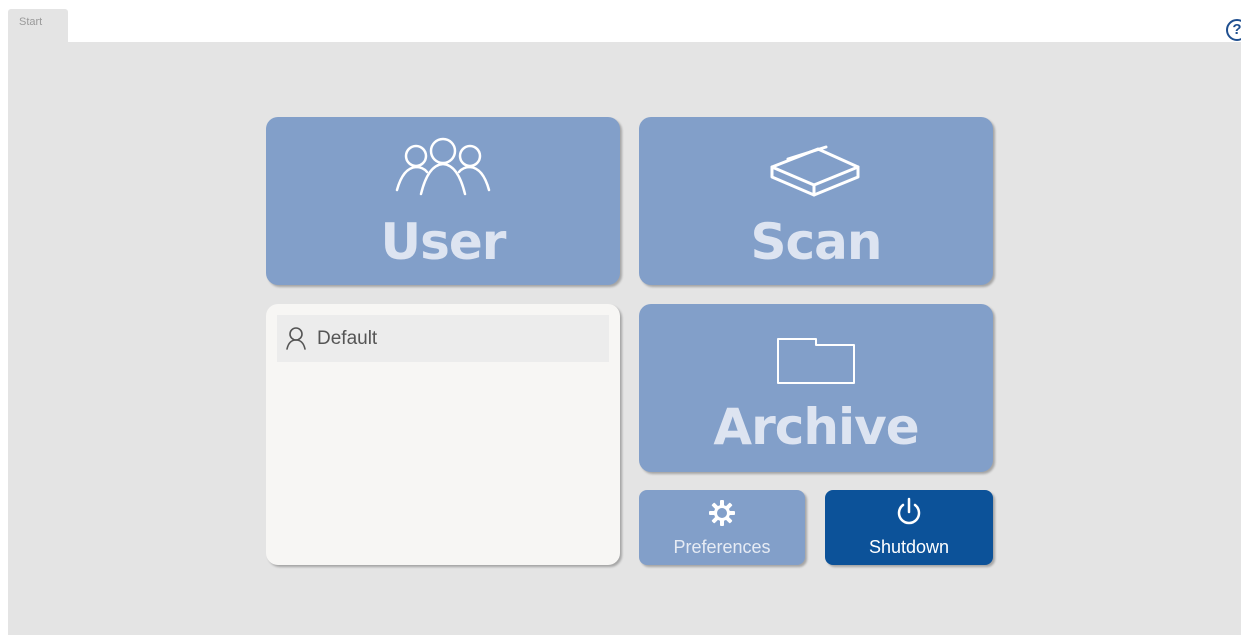  I want to click on tab-bar: Start ?, so click(620, 21).